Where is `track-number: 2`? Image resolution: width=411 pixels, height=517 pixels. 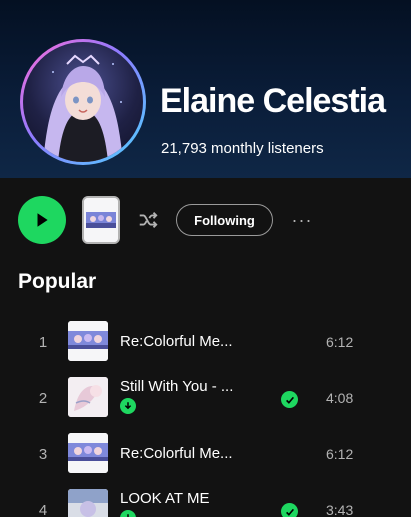 track-number: 2 is located at coordinates (43, 398).